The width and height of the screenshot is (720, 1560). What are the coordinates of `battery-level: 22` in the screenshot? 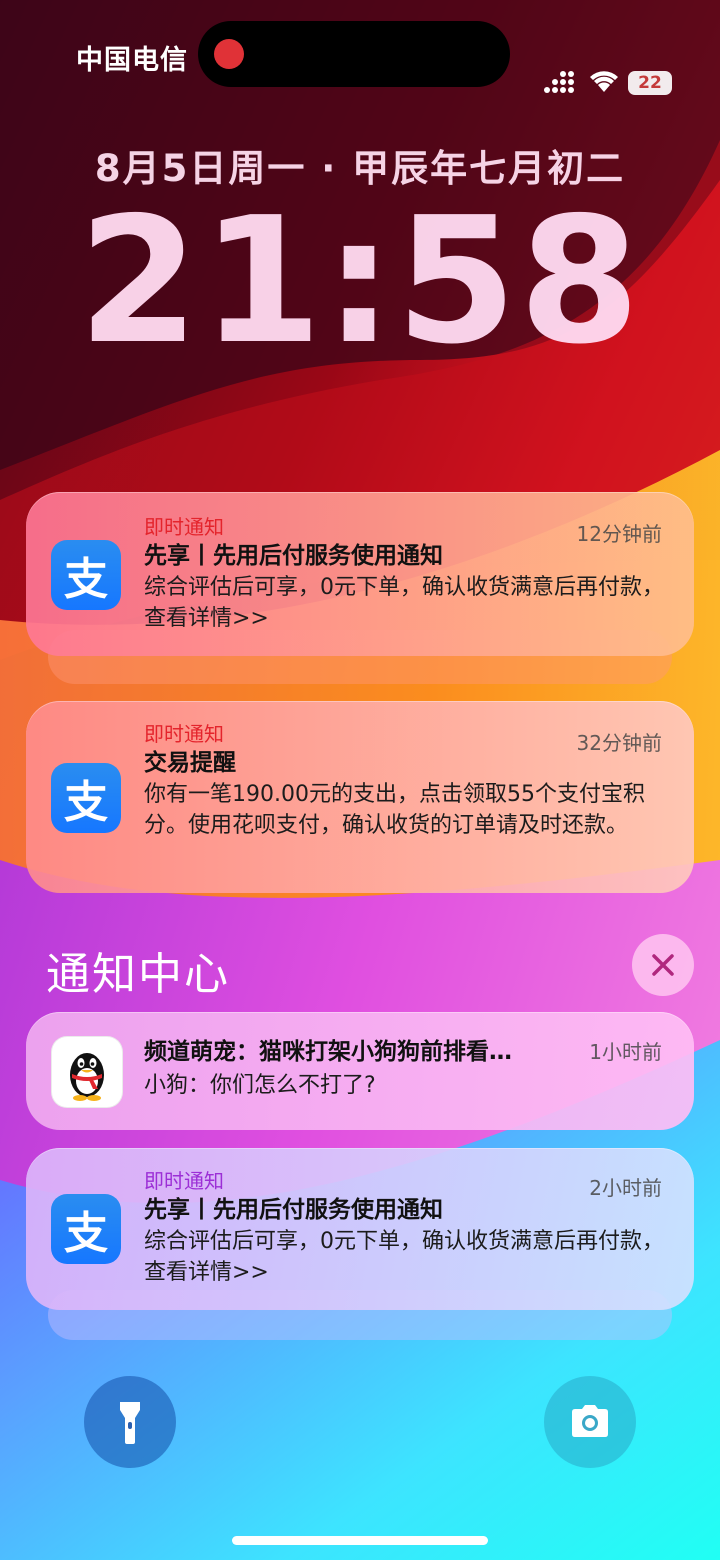 It's located at (650, 83).